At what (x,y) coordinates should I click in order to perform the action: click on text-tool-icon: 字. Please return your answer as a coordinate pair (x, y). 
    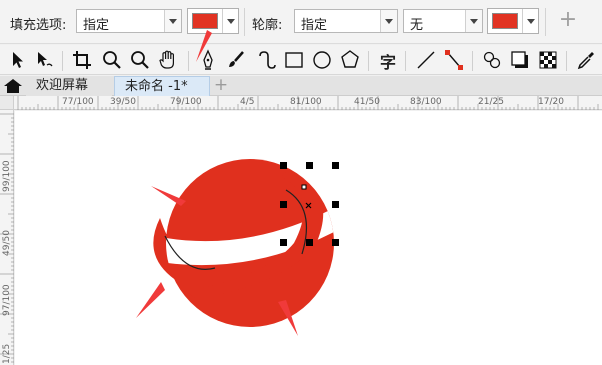
    Looking at the image, I should click on (388, 61).